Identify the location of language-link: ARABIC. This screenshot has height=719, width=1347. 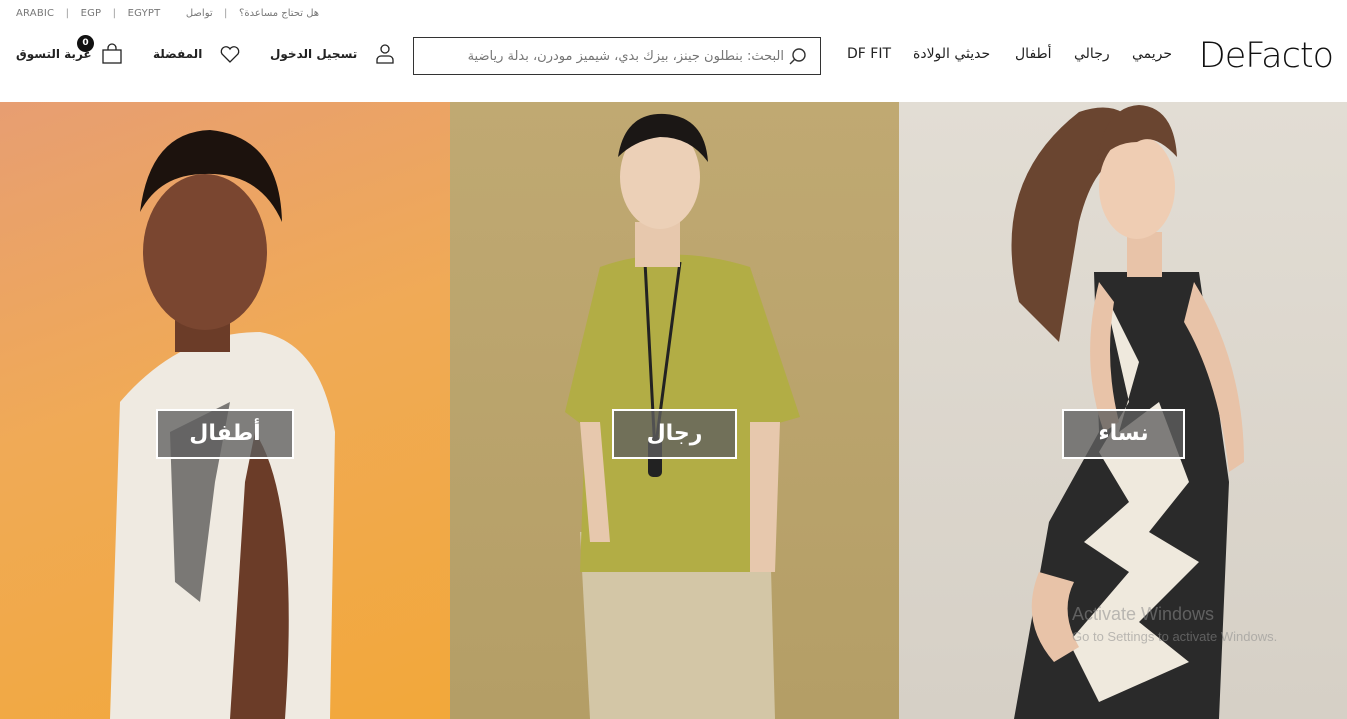
(35, 13).